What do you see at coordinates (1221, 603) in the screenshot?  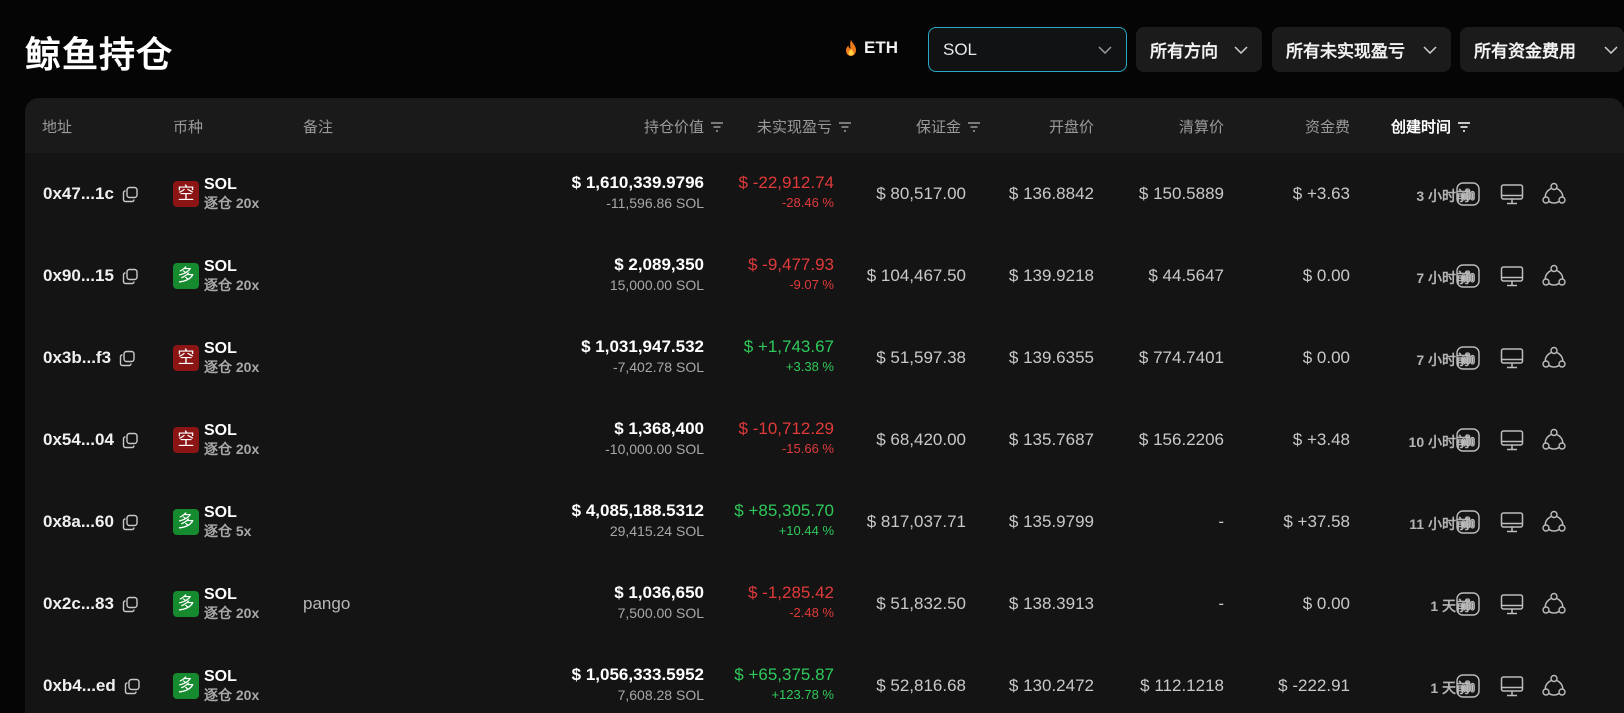 I see `liq-price-value: -` at bounding box center [1221, 603].